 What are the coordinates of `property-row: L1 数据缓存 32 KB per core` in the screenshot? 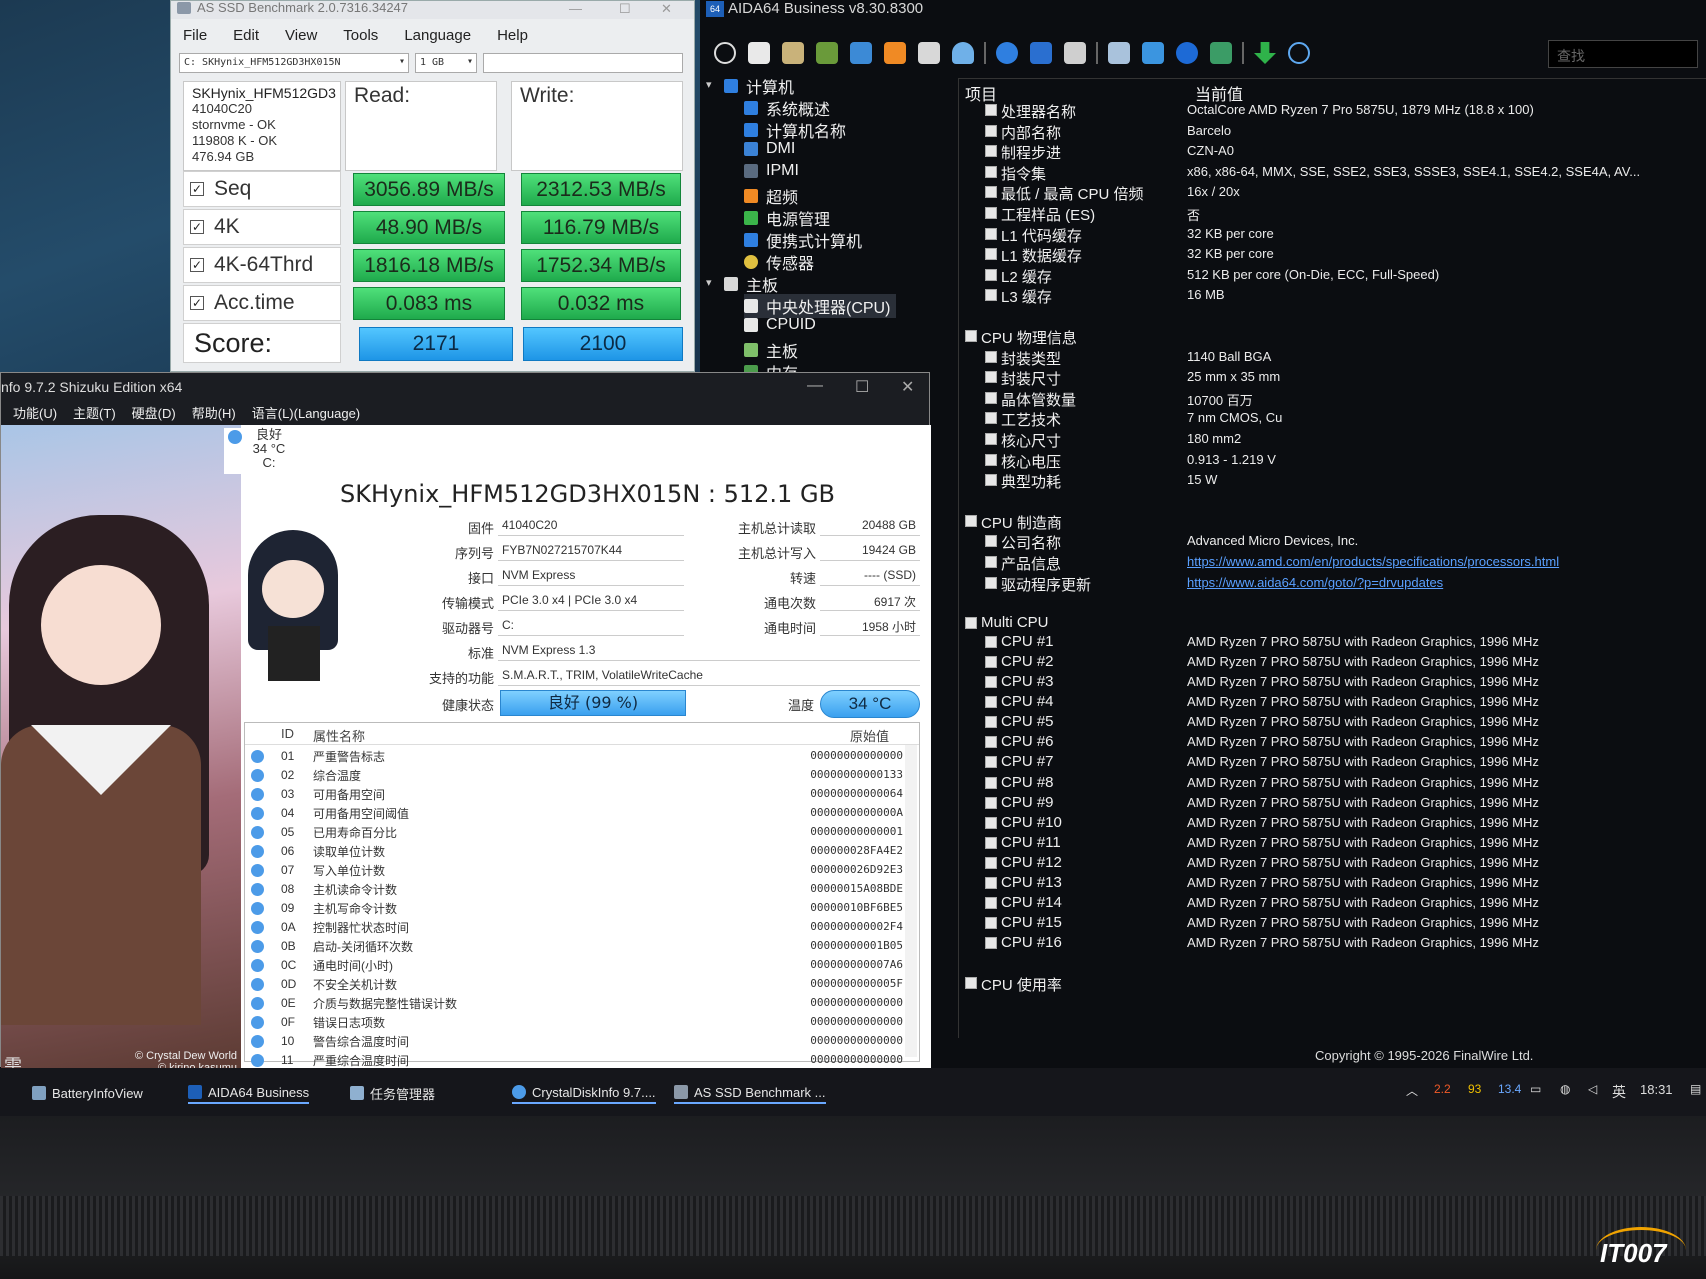 It's located at (1332, 255).